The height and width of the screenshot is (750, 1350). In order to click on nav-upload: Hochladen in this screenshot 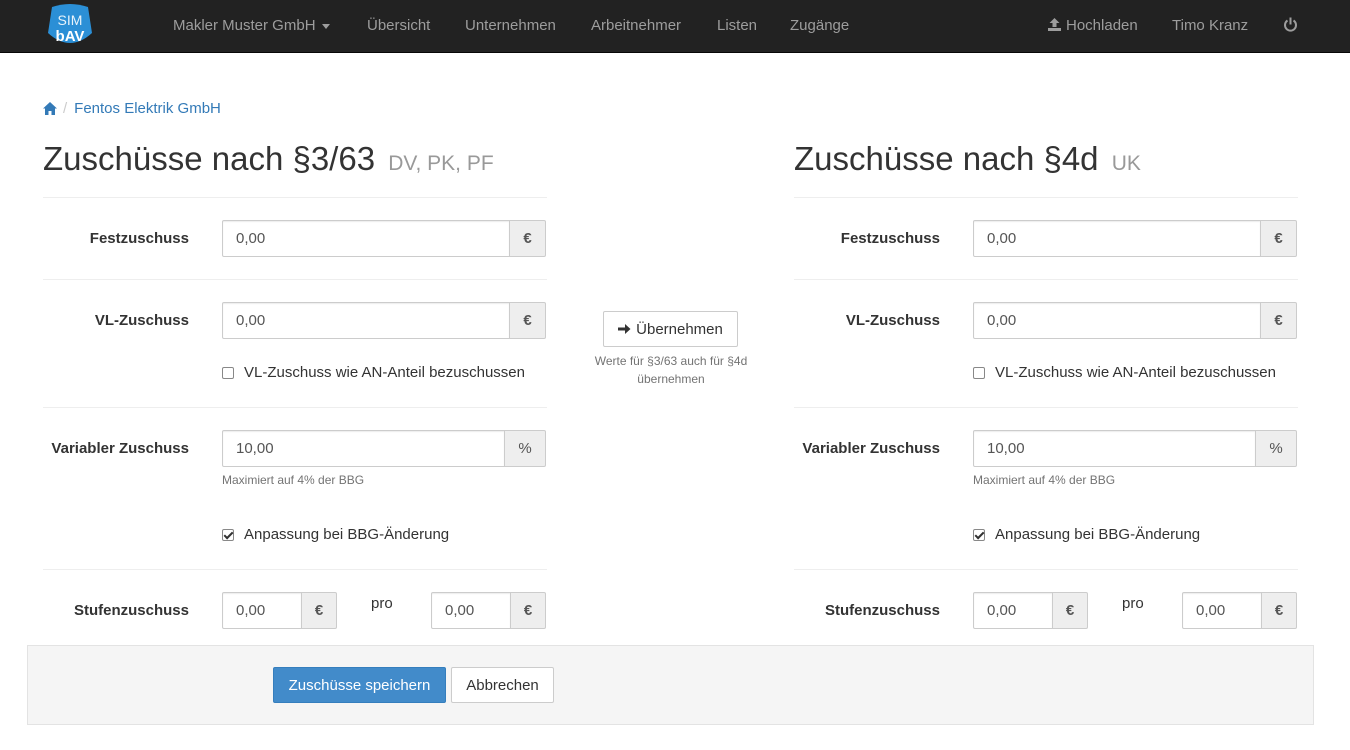, I will do `click(1092, 26)`.